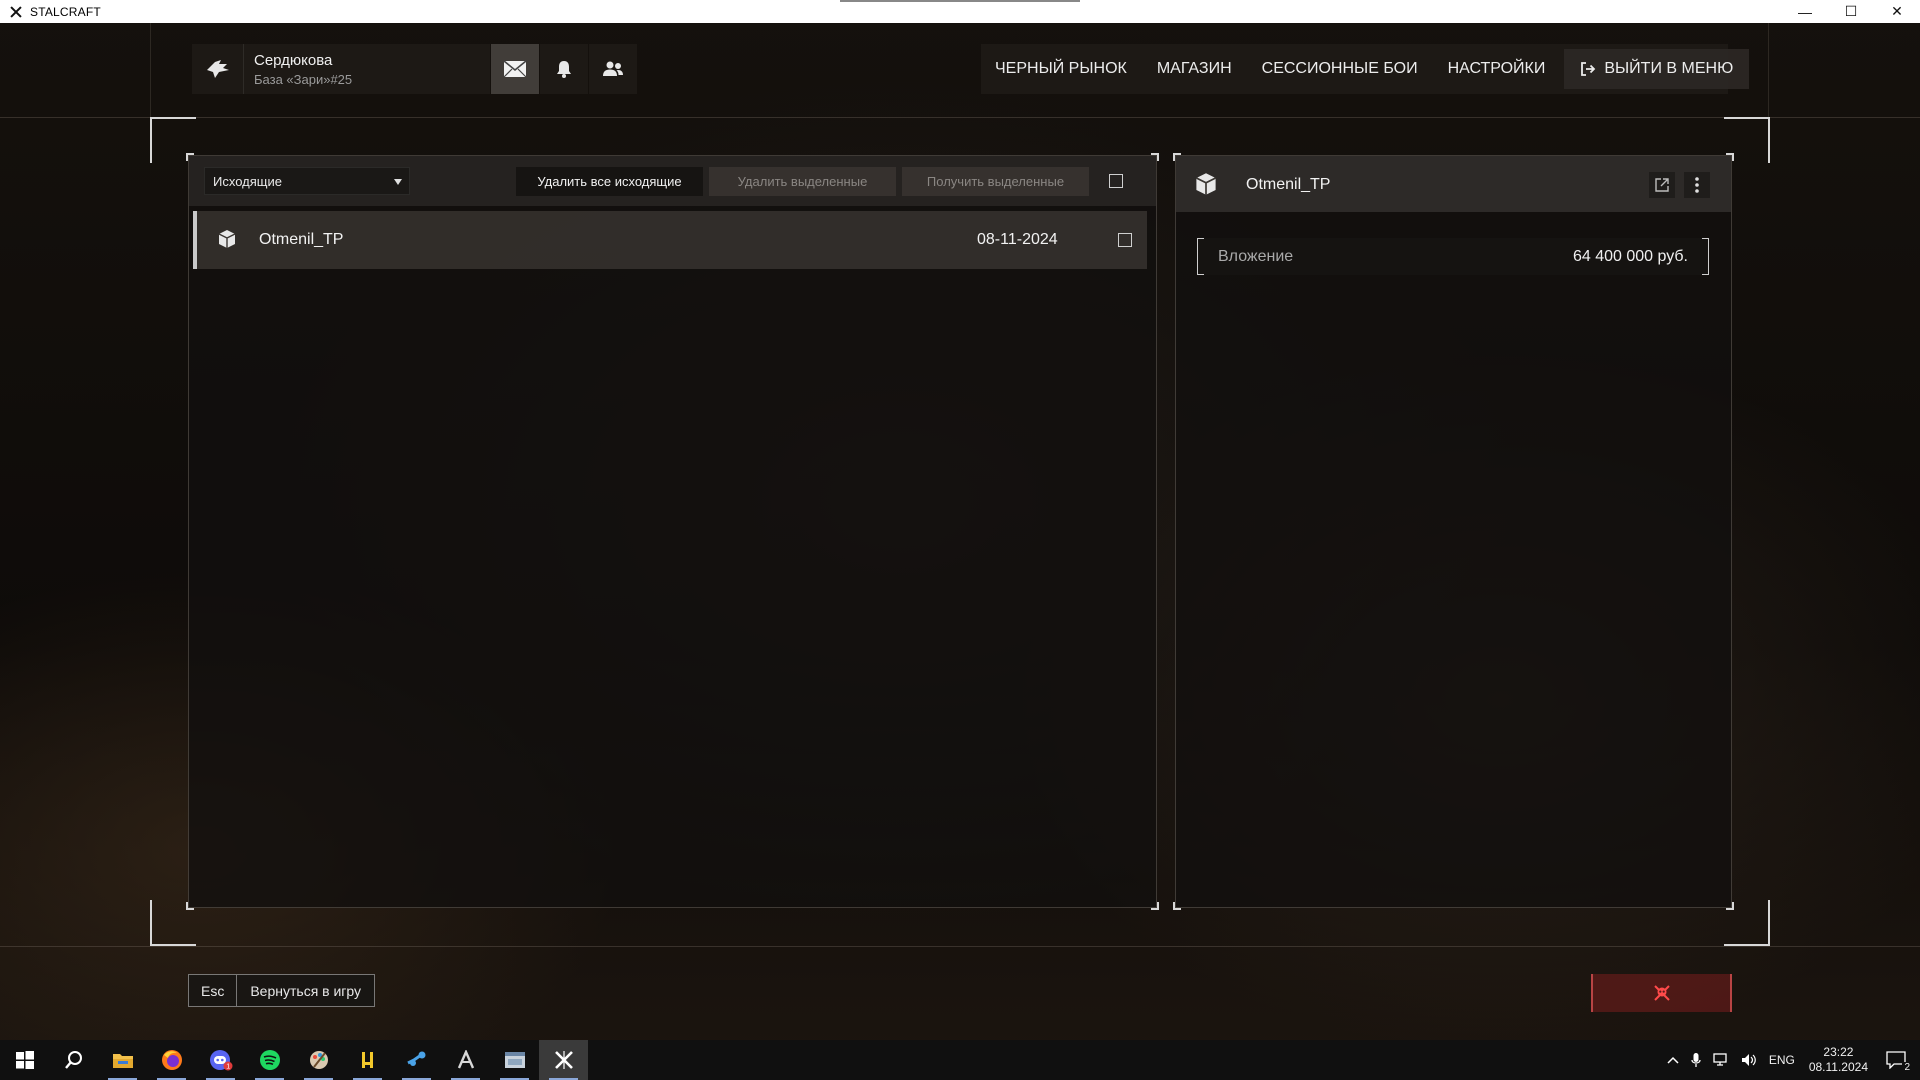 The width and height of the screenshot is (1920, 1080). Describe the element at coordinates (1061, 69) in the screenshot. I see `nav-black-market: ЧЕРНЫЙ РЫНОК` at that location.